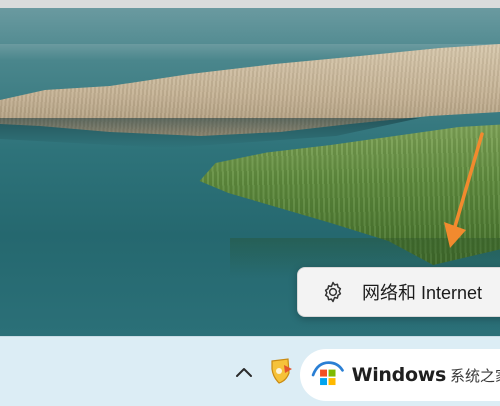 The image size is (500, 406). I want to click on chevron-up-icon, so click(244, 372).